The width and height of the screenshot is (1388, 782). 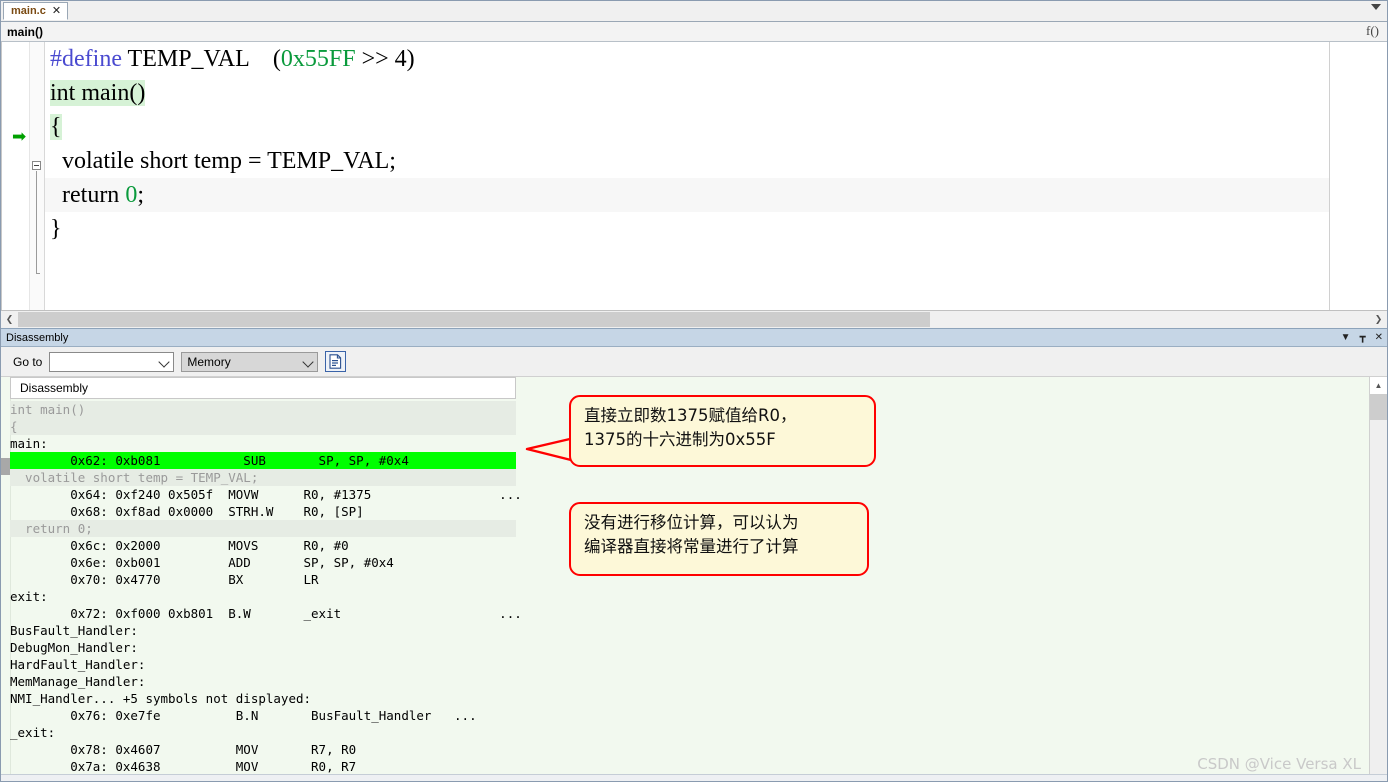 I want to click on disassembly-line: _exit:, so click(x=32, y=732).